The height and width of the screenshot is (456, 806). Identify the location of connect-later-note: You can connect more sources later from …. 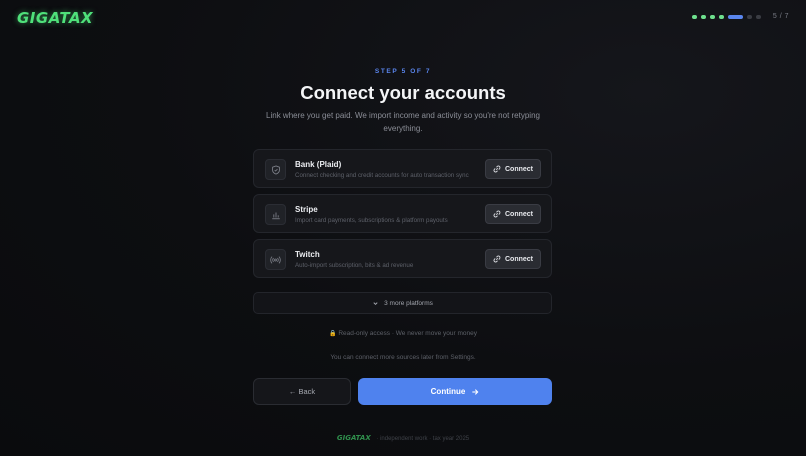
(403, 357).